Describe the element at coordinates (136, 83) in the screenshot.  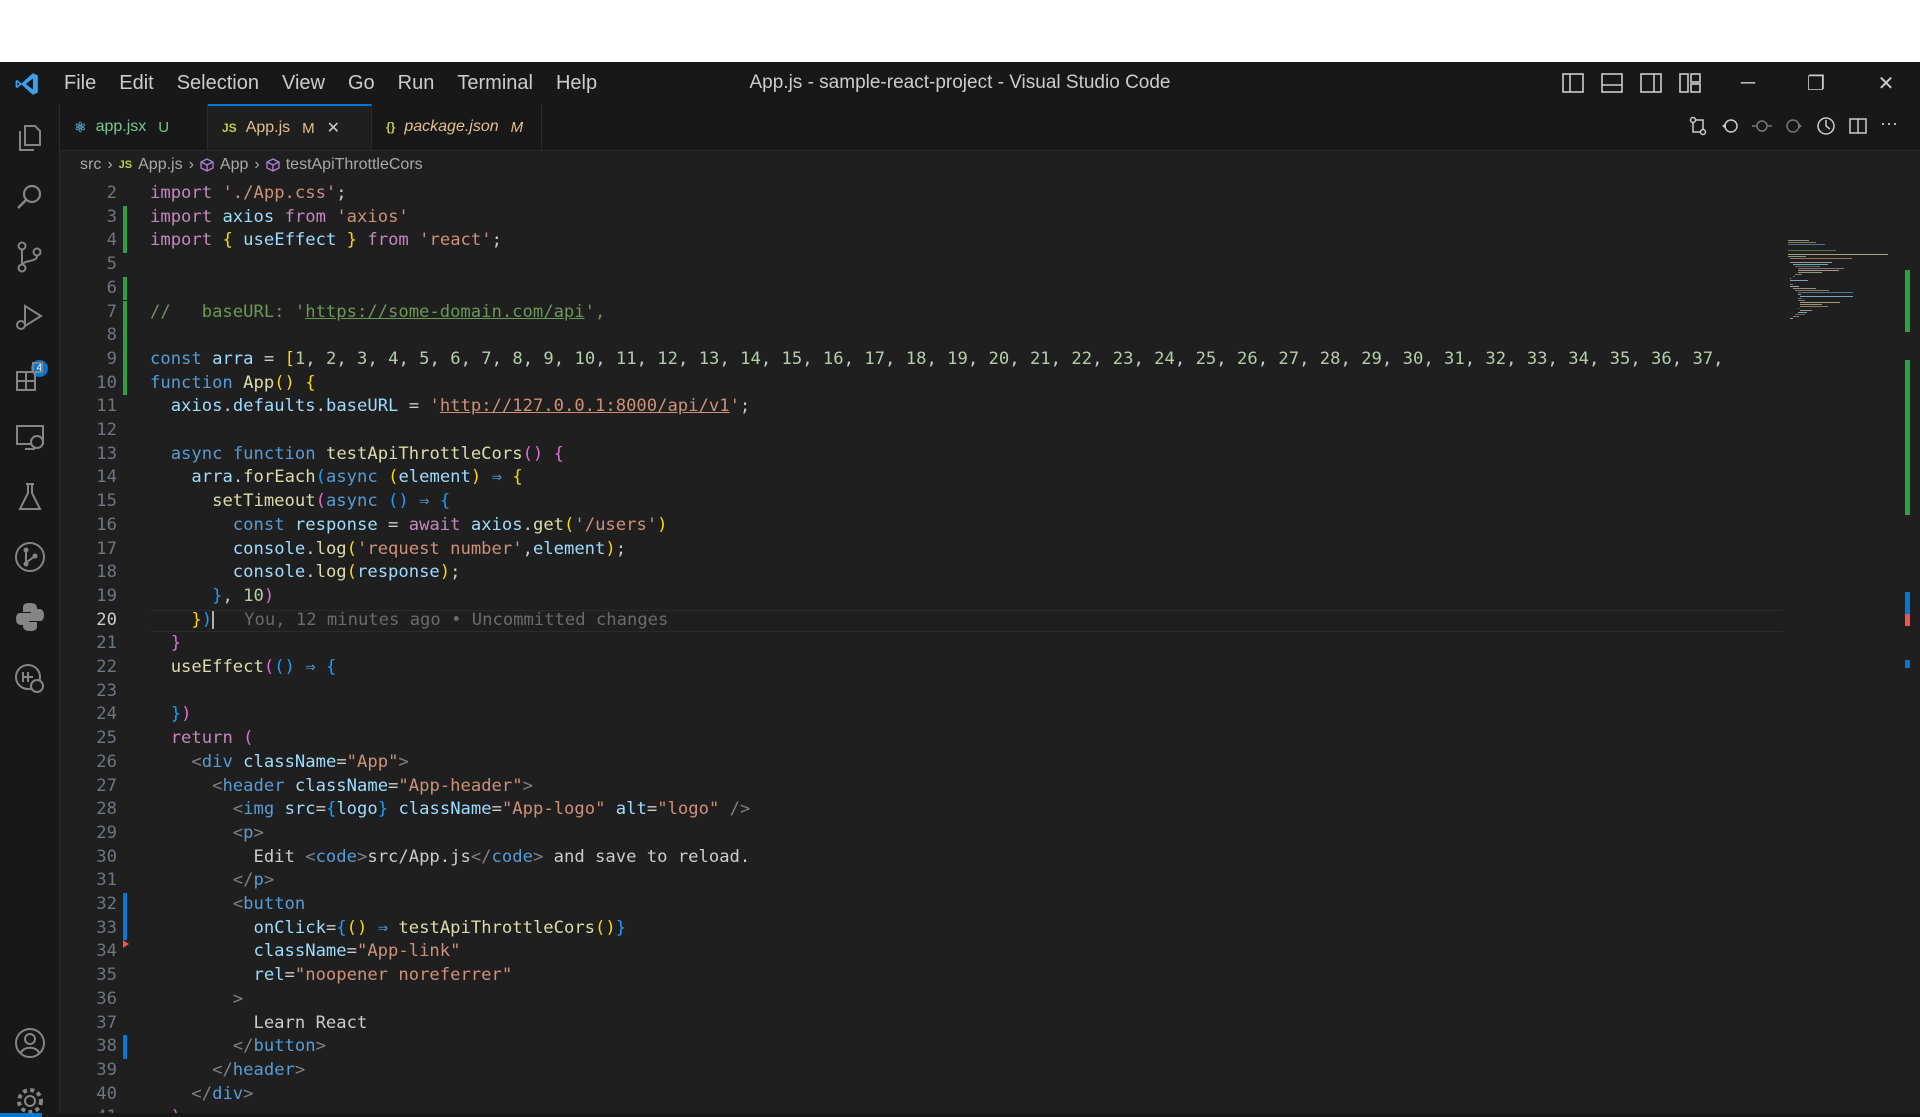
I see `menu-edit: Edit` at that location.